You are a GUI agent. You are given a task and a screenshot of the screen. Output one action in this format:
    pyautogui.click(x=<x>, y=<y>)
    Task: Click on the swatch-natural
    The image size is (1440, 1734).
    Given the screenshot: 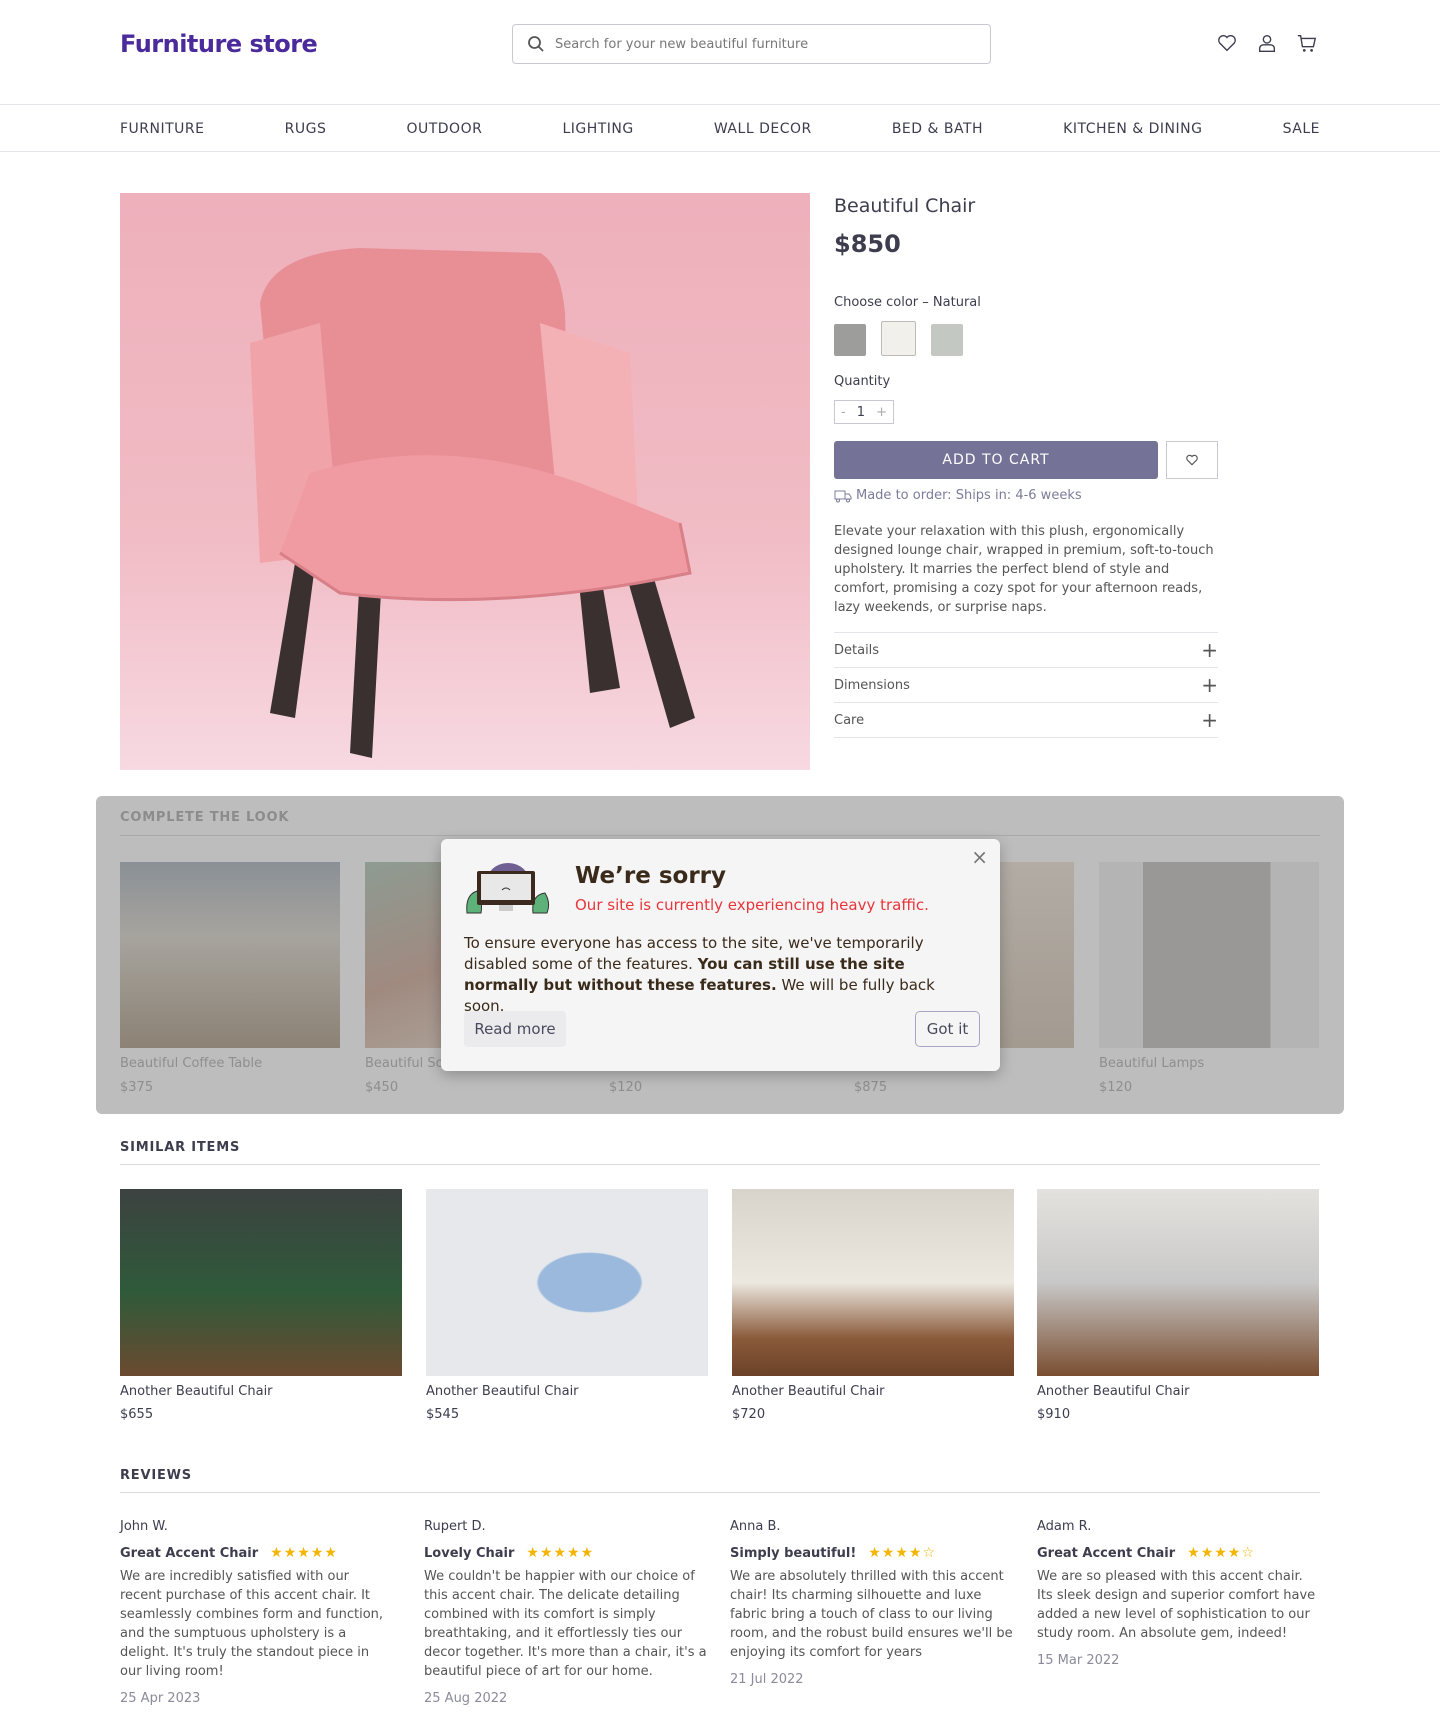 What is the action you would take?
    pyautogui.click(x=899, y=338)
    